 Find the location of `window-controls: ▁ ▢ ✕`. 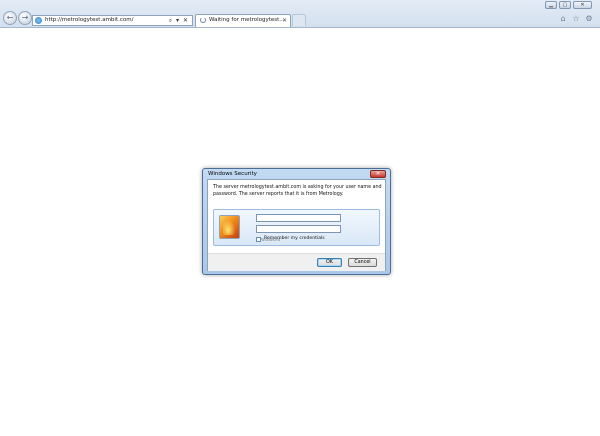

window-controls: ▁ ▢ ✕ is located at coordinates (567, 5).